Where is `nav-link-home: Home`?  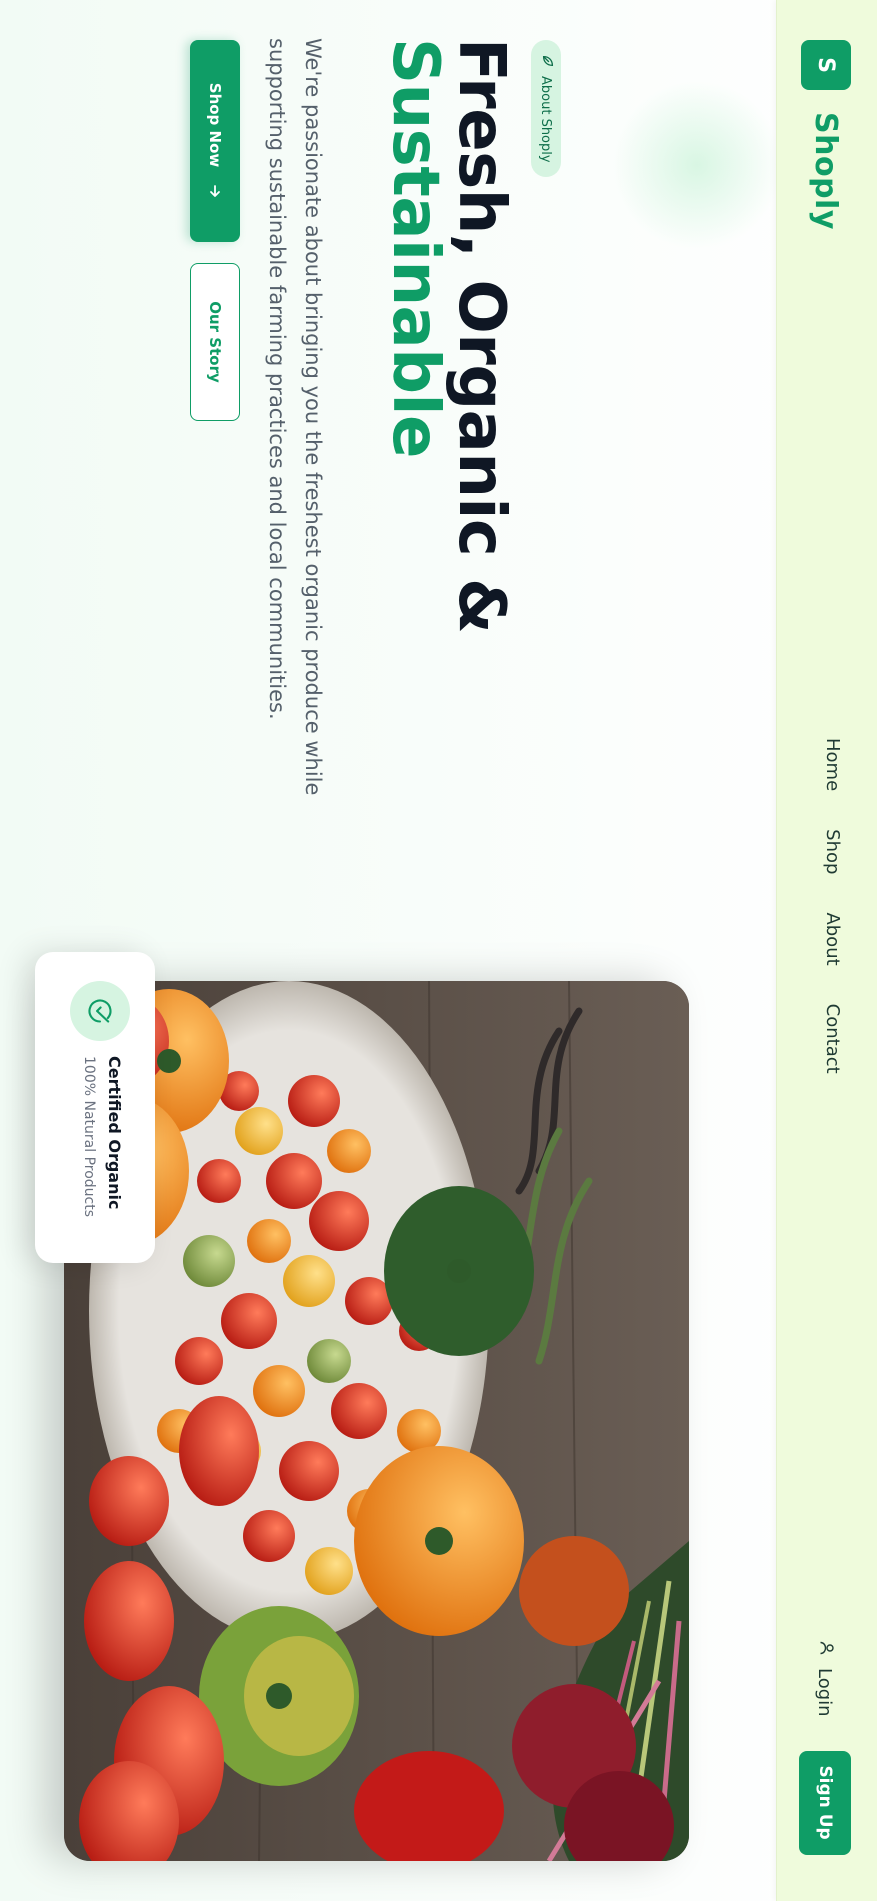 nav-link-home: Home is located at coordinates (832, 764).